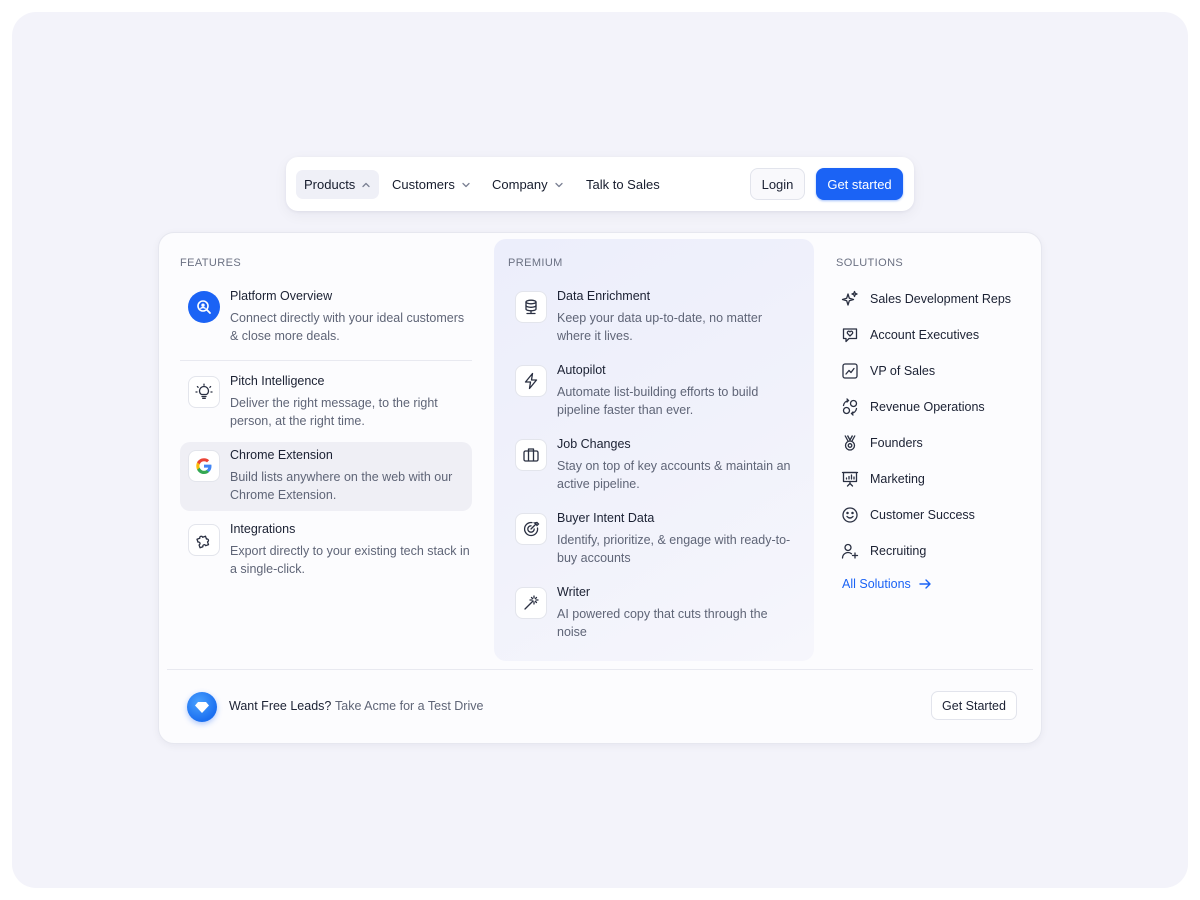 This screenshot has width=1200, height=900. I want to click on solution-account-executives: Account Executives, so click(910, 335).